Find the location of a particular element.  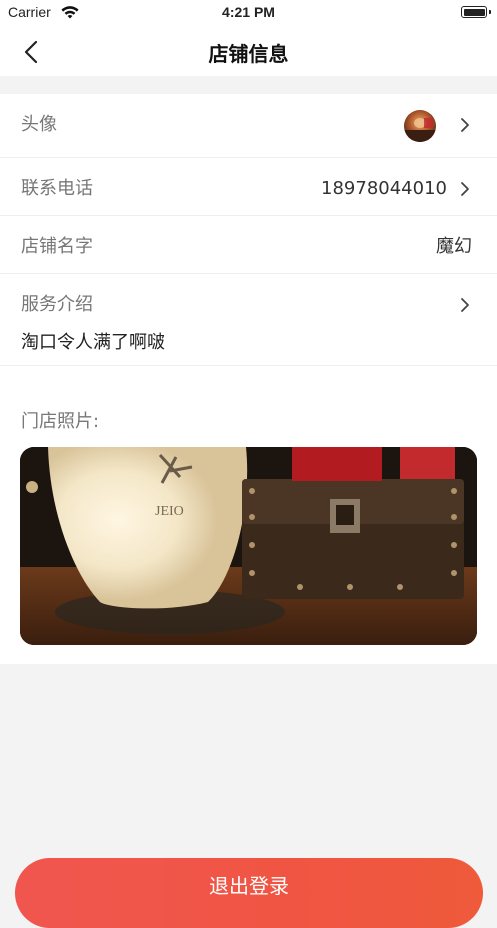

store-photos-label: 门店照片: is located at coordinates (60, 421).